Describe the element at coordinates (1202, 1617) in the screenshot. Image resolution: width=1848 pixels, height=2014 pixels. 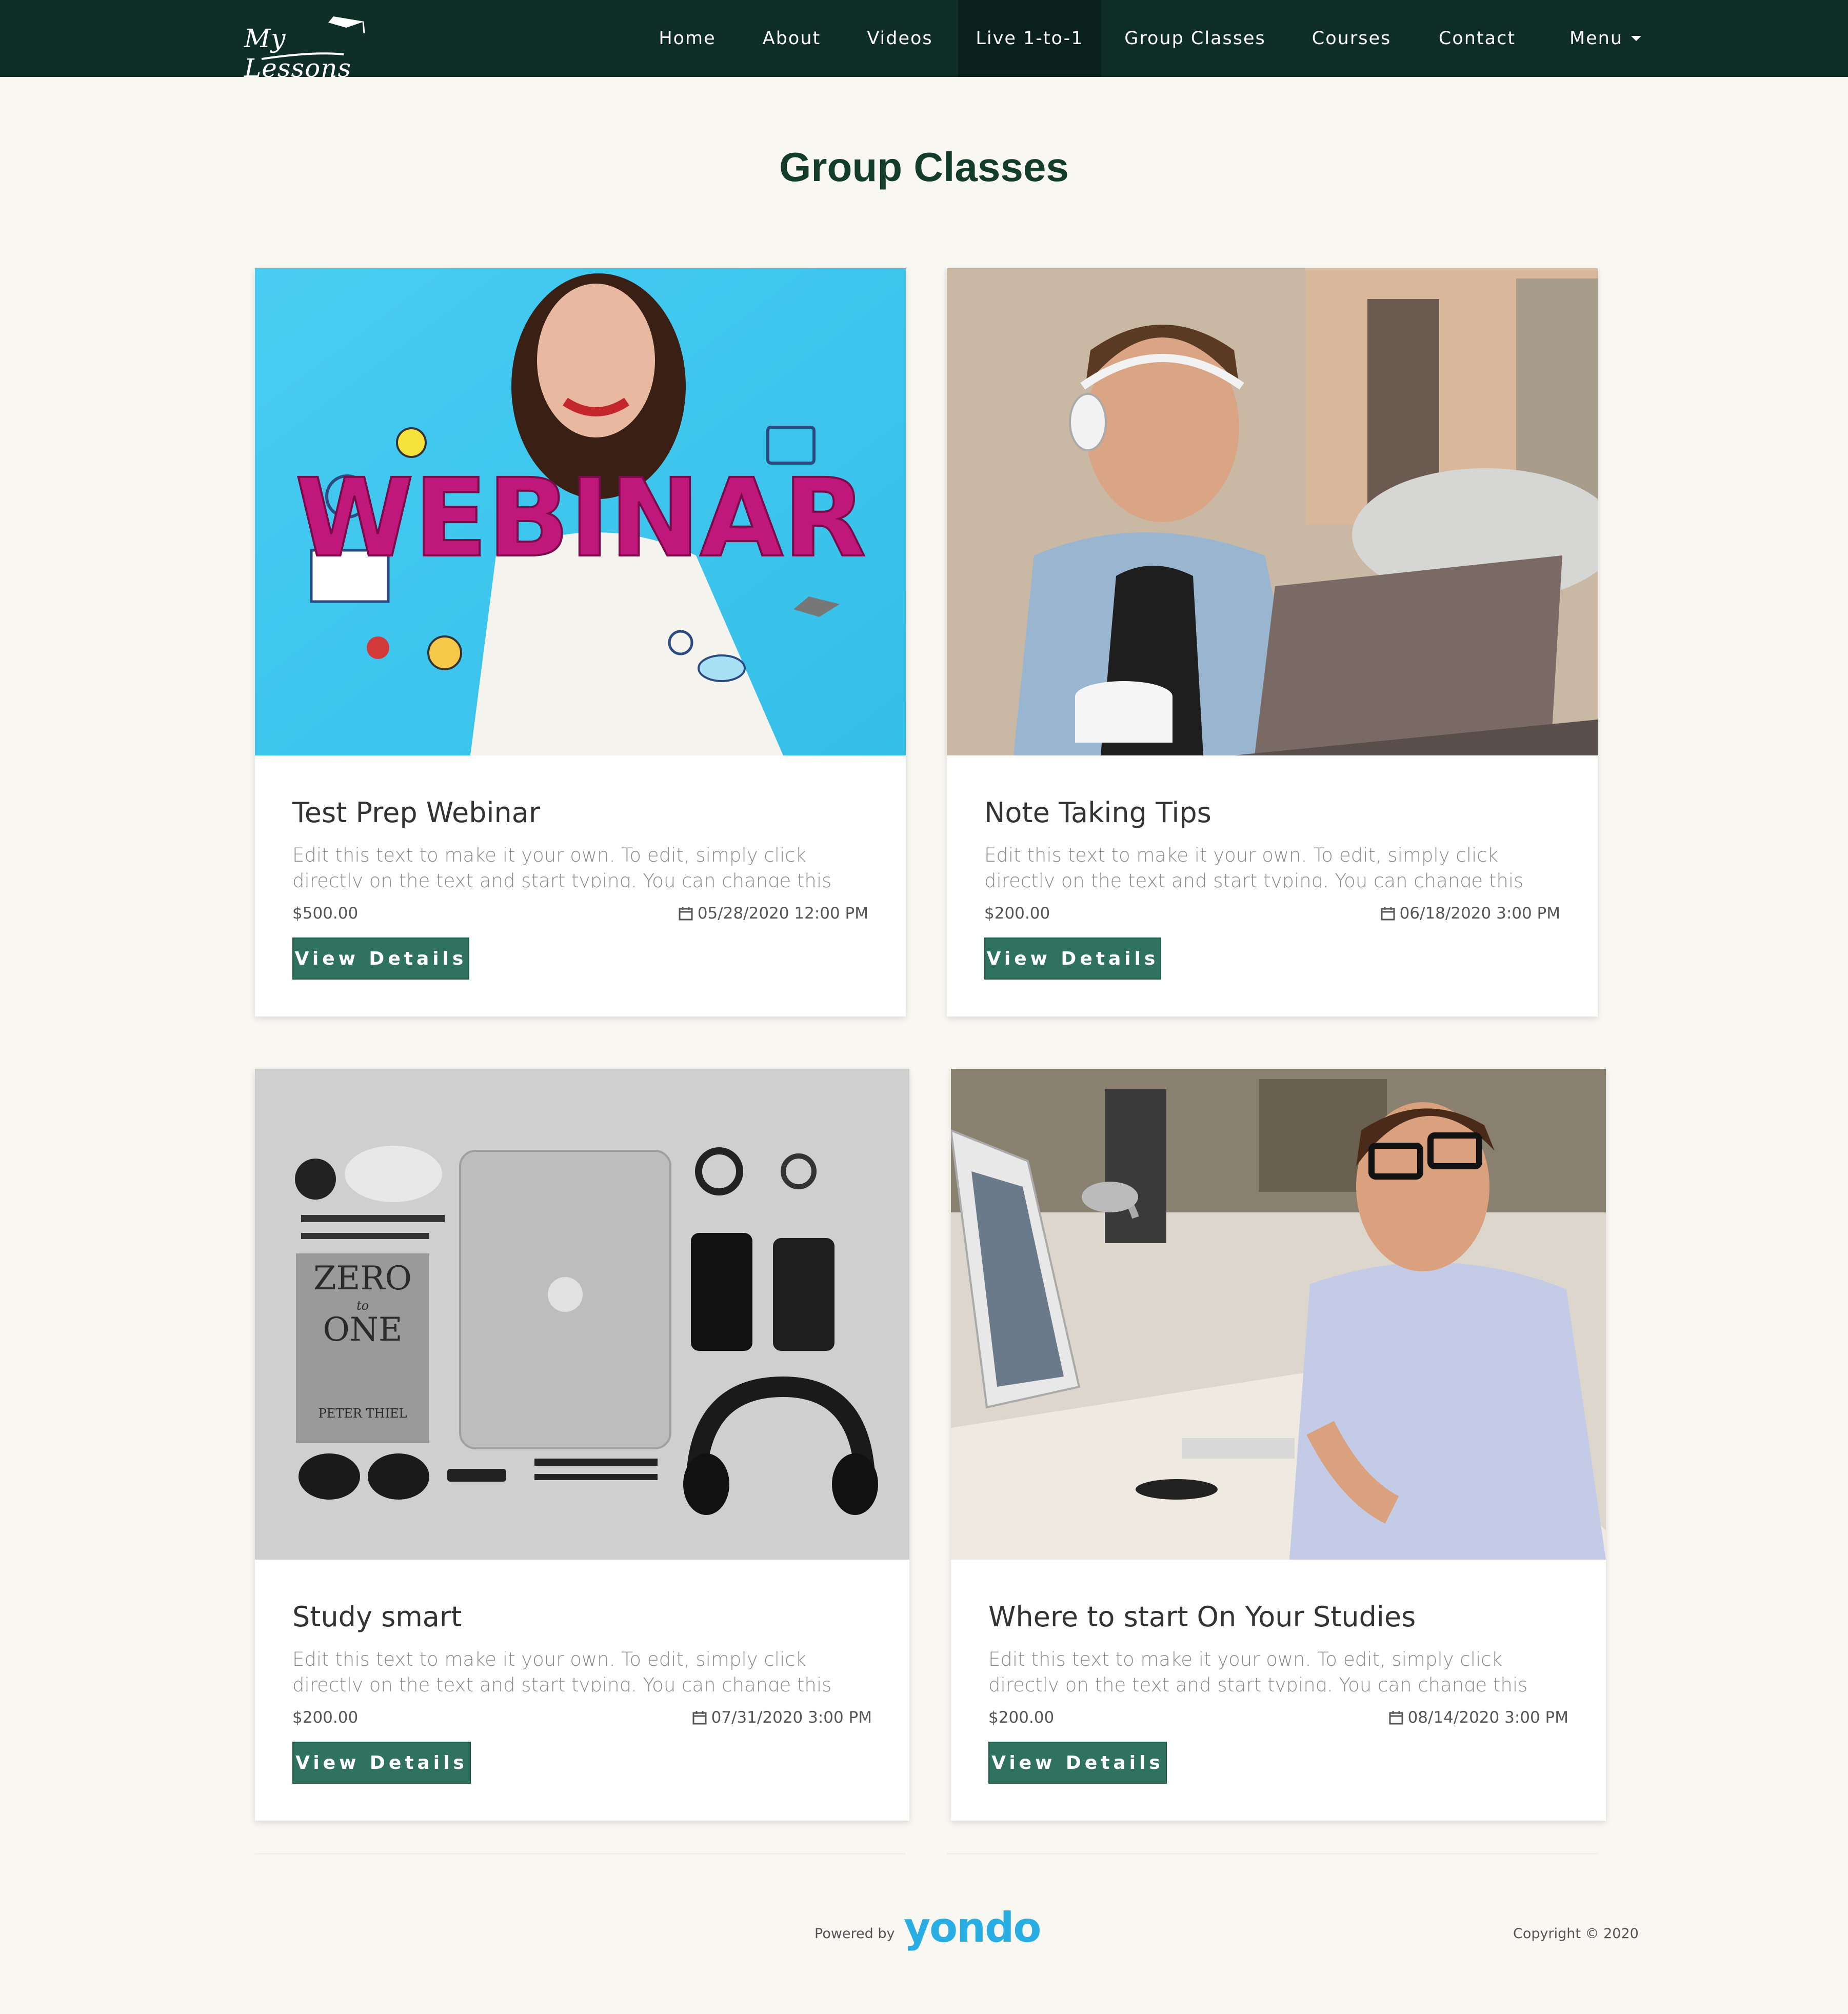
I see `card-title: Where to start On Your Studies` at that location.